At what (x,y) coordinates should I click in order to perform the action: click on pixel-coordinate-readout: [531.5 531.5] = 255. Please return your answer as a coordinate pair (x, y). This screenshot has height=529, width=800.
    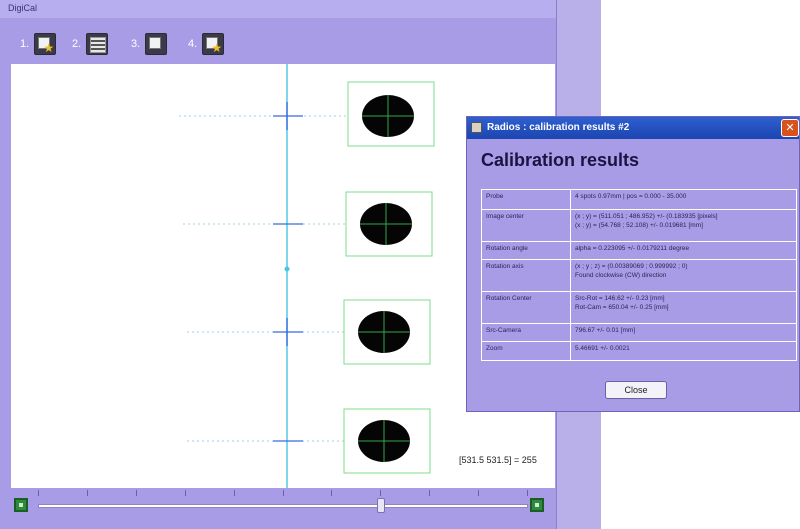
    Looking at the image, I should click on (498, 460).